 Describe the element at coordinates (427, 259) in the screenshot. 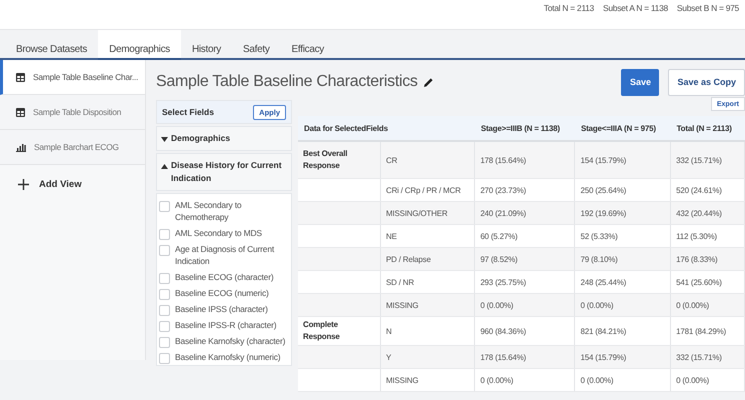

I see `table-cell: PD / Relapse` at that location.